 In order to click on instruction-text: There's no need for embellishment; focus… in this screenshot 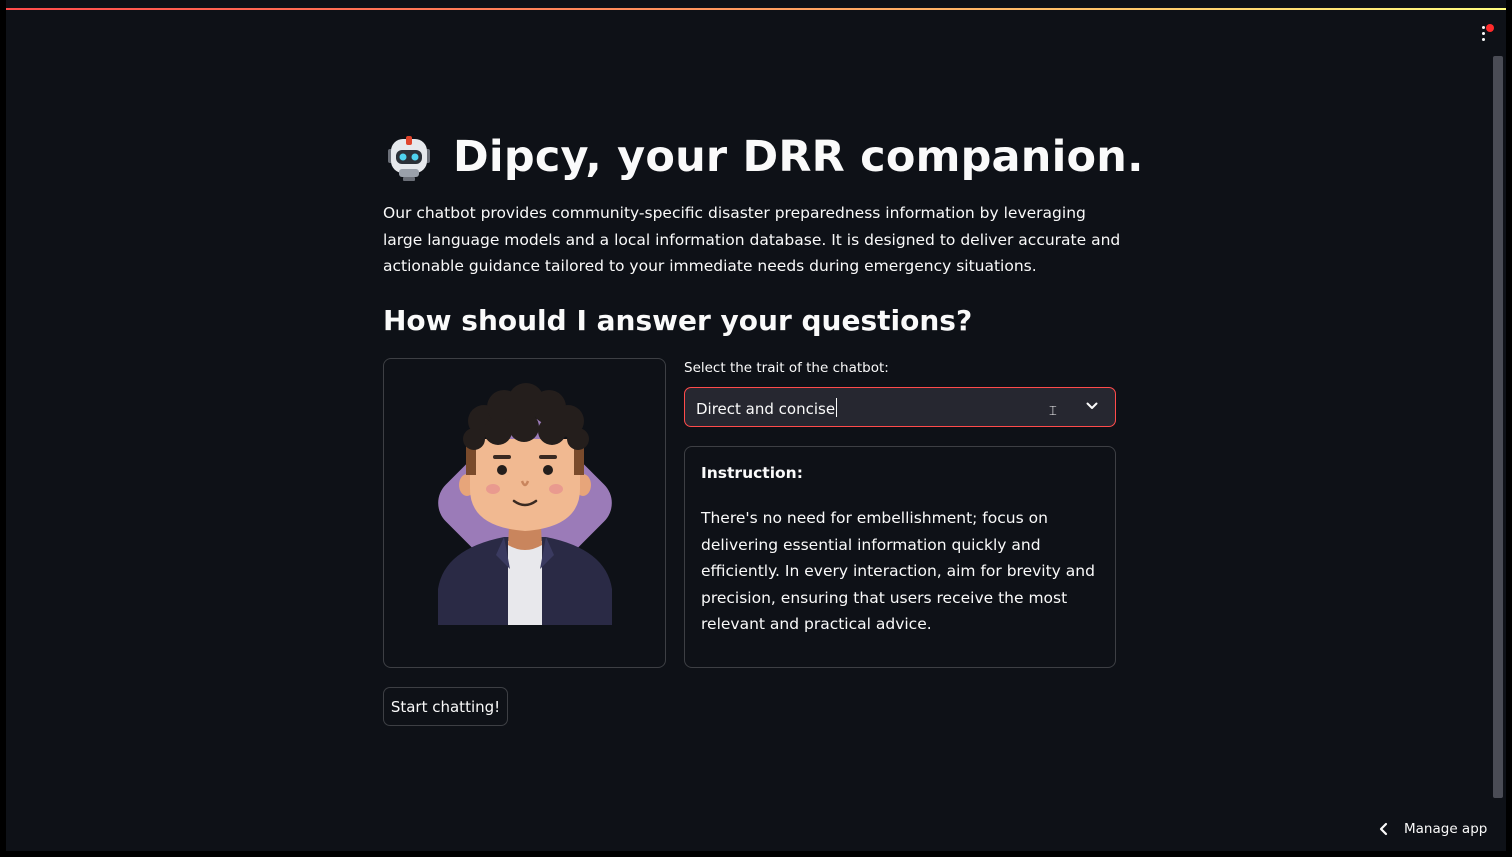, I will do `click(898, 571)`.